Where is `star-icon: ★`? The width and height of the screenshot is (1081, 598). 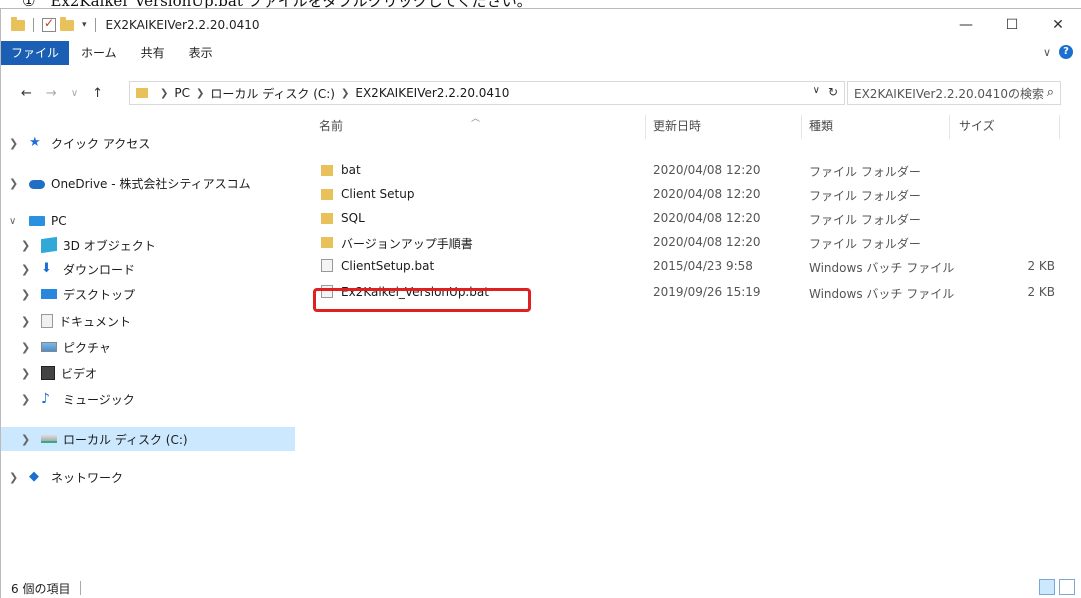 star-icon: ★ is located at coordinates (35, 142).